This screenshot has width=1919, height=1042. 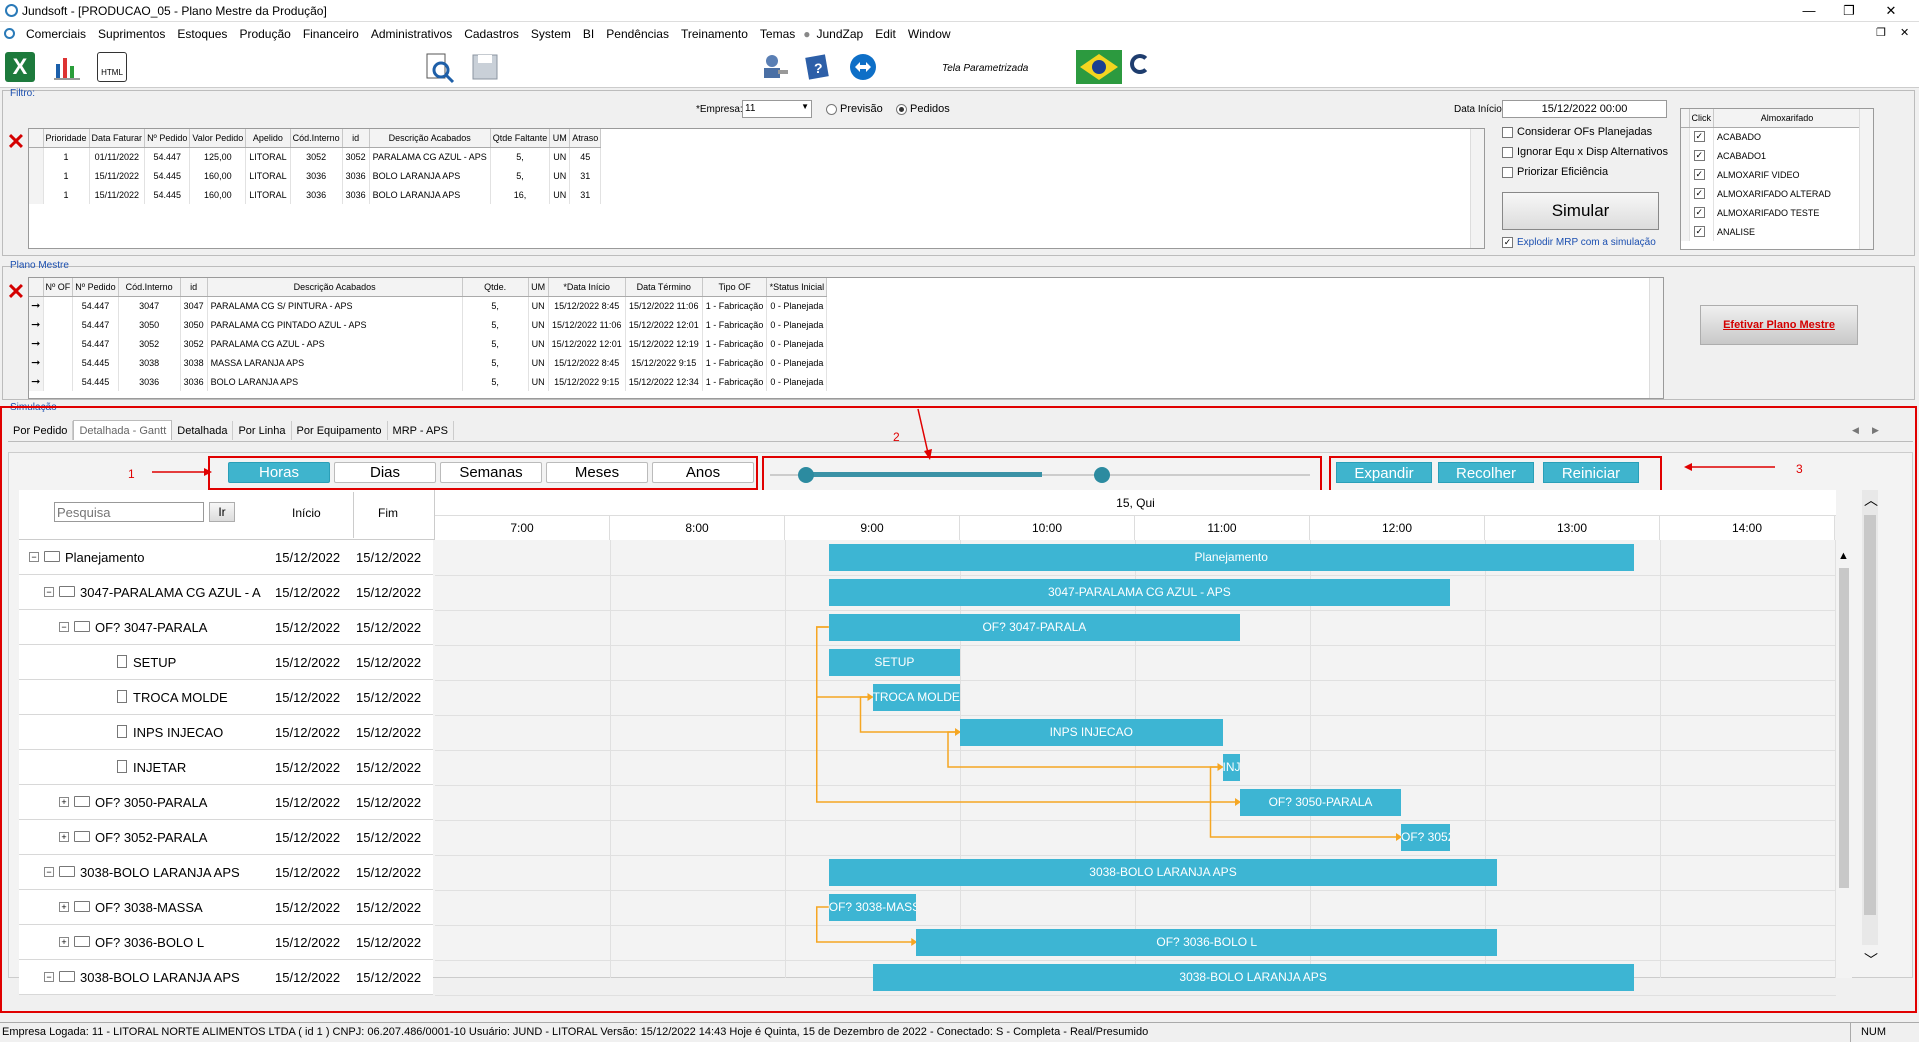 What do you see at coordinates (1871, 960) in the screenshot?
I see `chevron-down-icon: ﹀` at bounding box center [1871, 960].